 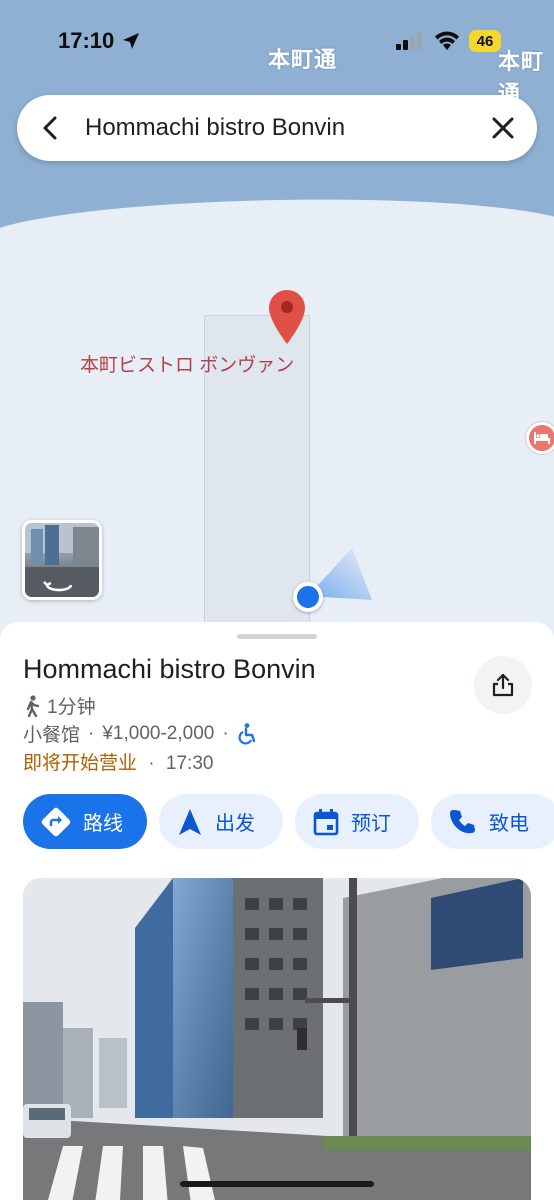 I want to click on place-info-row: 小餐馆 · ¥1,000-2,000 ·, so click(x=140, y=733).